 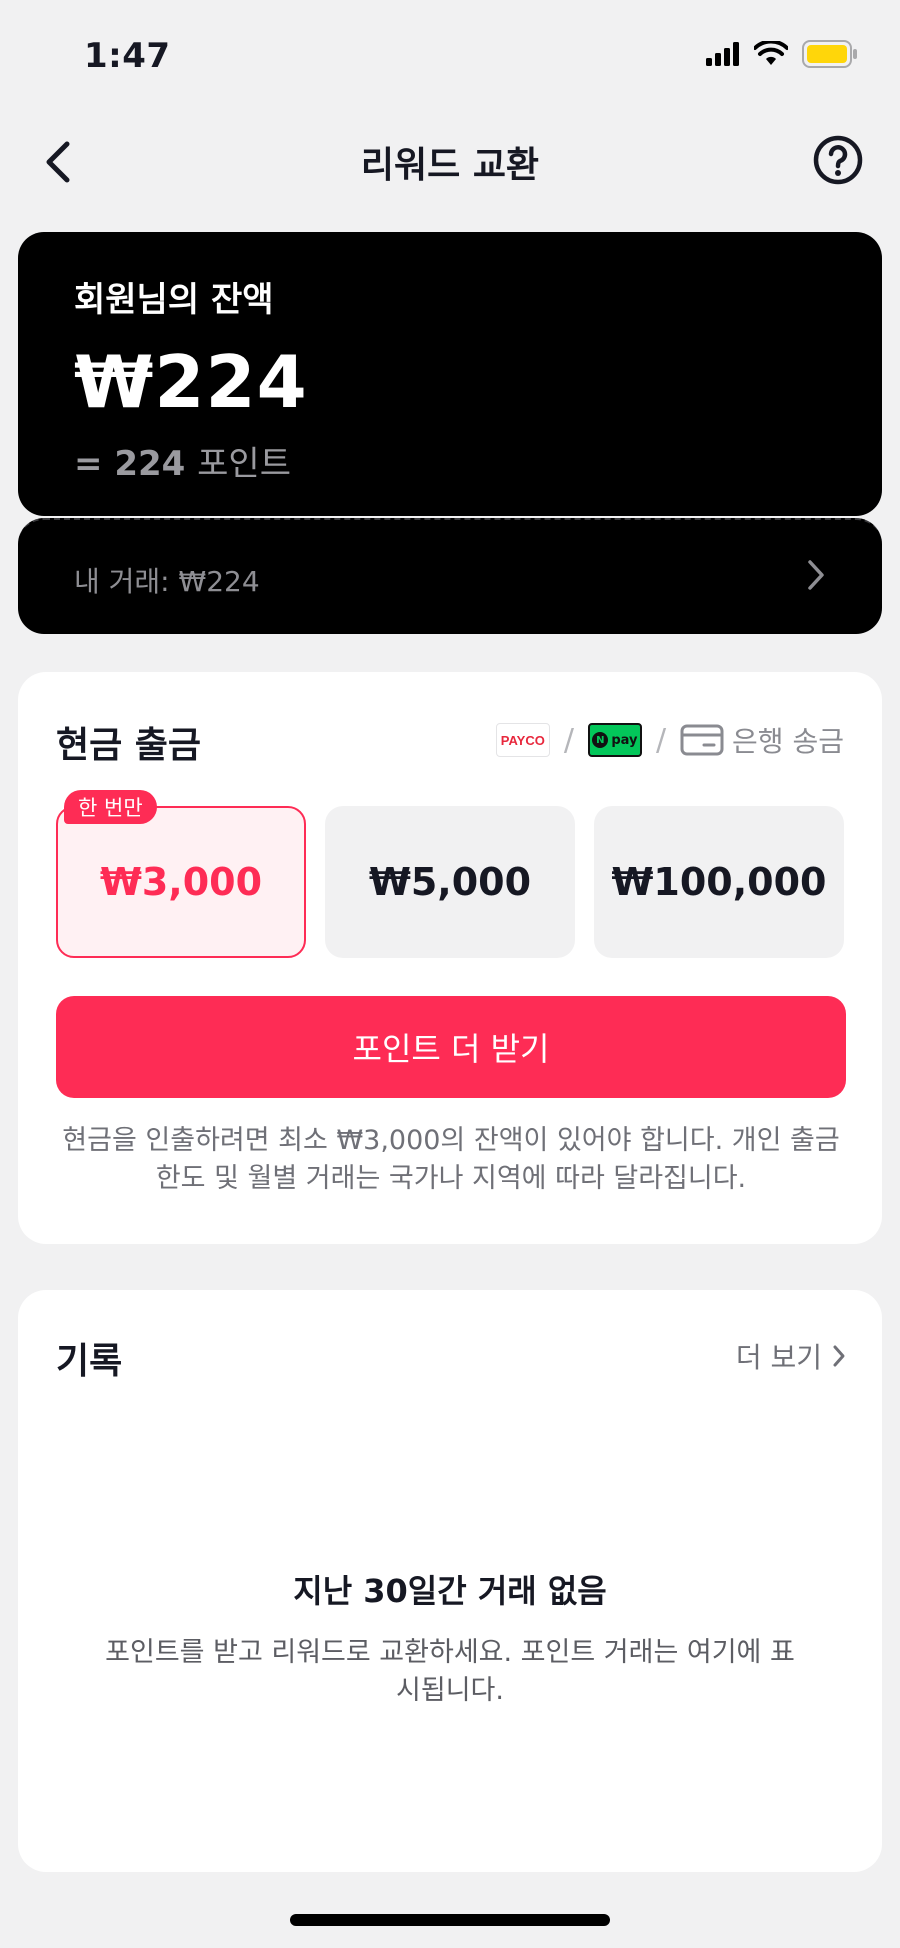 What do you see at coordinates (450, 374) in the screenshot?
I see `balance-card: 회원님의 잔액 ₩224 = 224 포인트` at bounding box center [450, 374].